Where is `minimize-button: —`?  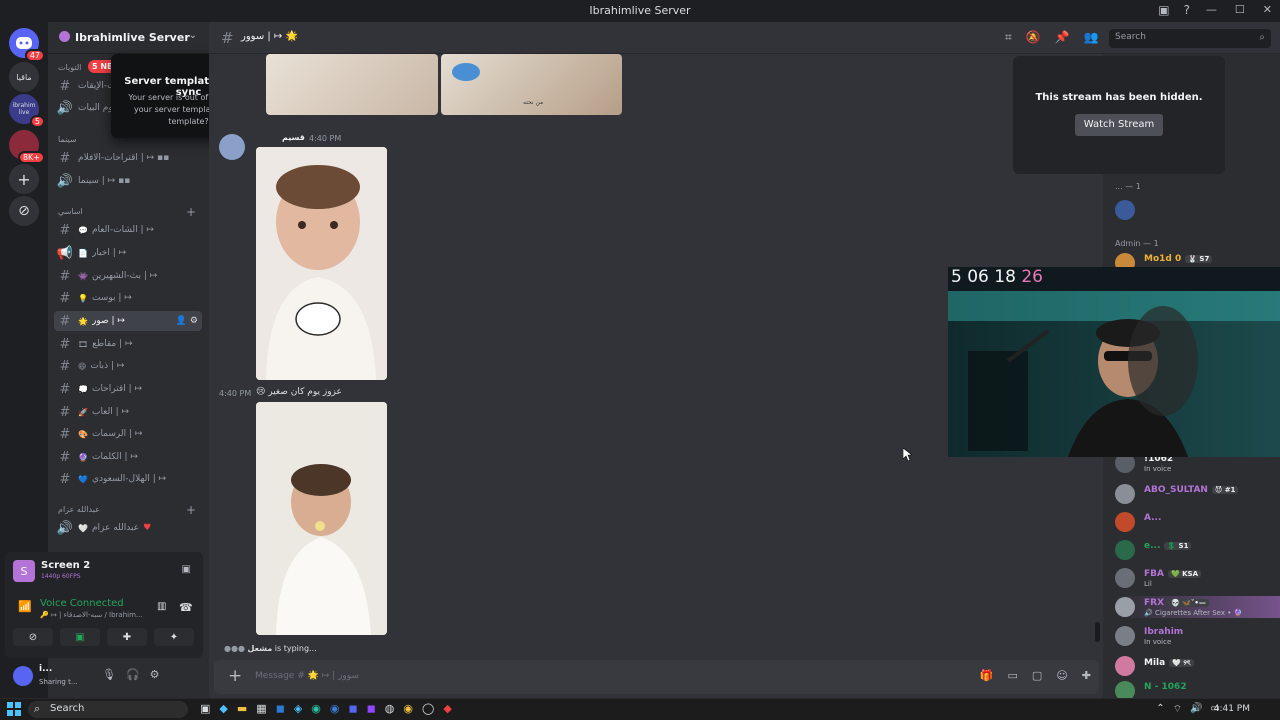 minimize-button: — is located at coordinates (1211, 9).